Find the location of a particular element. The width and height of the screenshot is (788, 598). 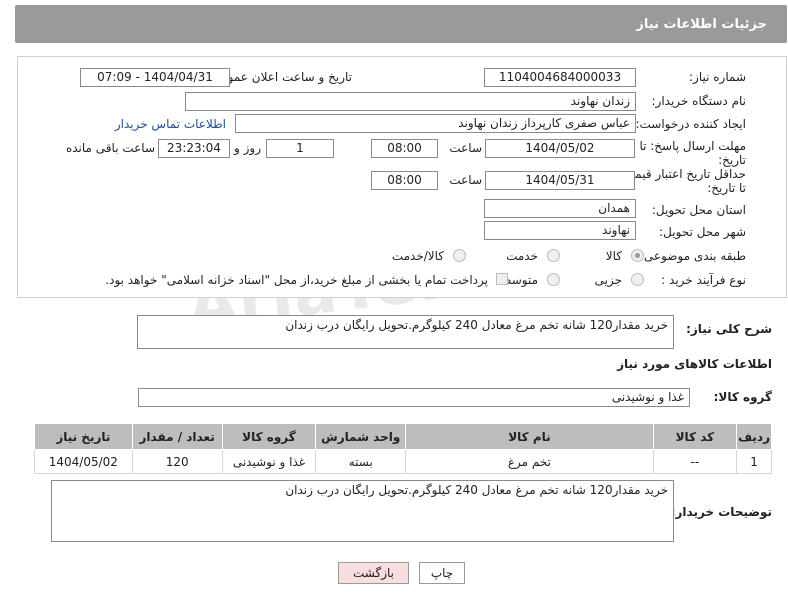

cell-date: 1404/05/02 is located at coordinates (83, 461).